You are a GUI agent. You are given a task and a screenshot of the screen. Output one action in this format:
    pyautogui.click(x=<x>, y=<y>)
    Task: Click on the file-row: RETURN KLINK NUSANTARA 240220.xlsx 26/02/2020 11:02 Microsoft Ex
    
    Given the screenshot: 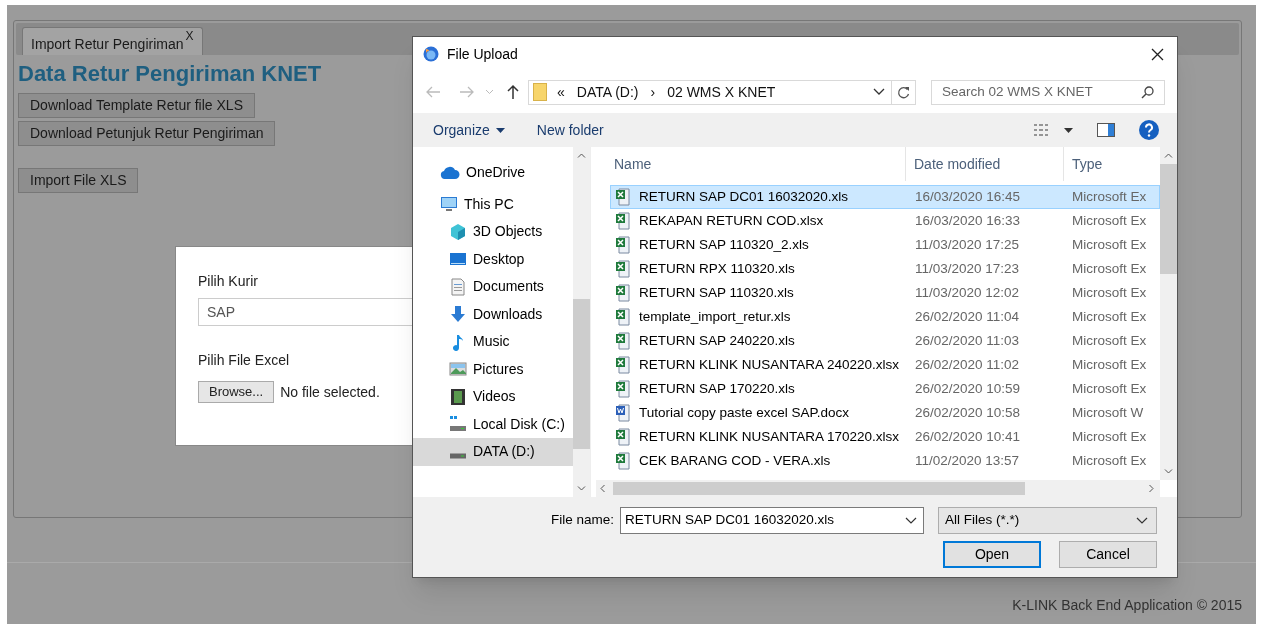 What is the action you would take?
    pyautogui.click(x=885, y=365)
    